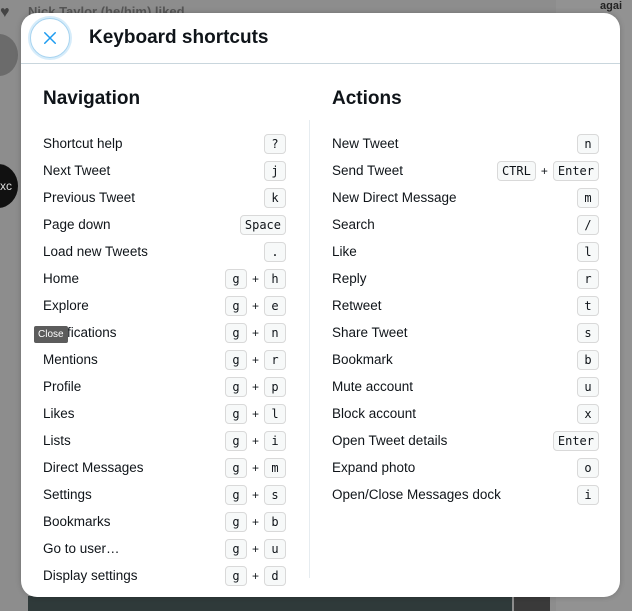 The image size is (632, 611). I want to click on key-cap: ?, so click(275, 143).